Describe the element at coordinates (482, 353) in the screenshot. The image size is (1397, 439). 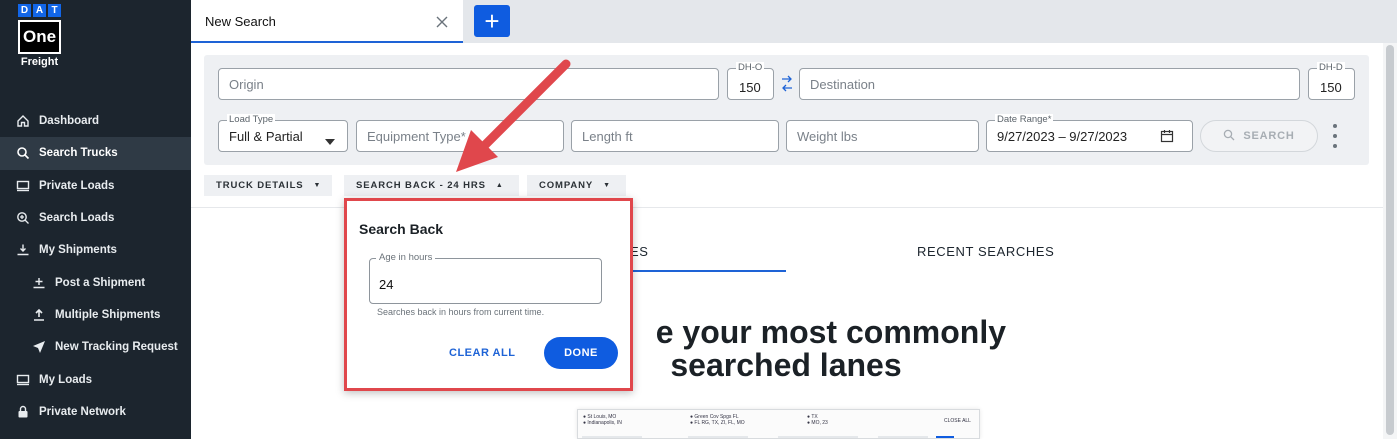
I see `clear-all-button: CLEAR ALL` at that location.